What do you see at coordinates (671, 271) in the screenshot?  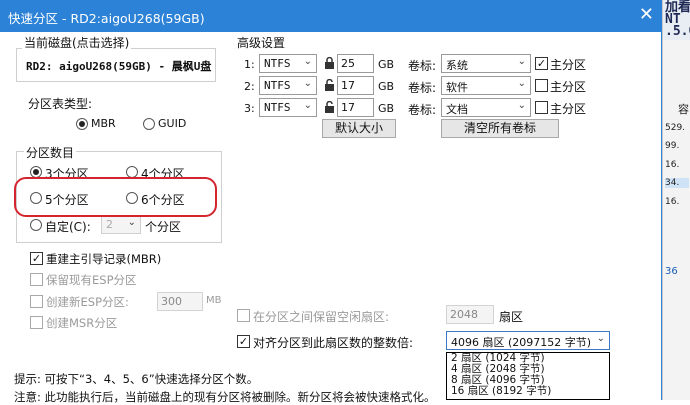 I see `background-app-cell: 36` at bounding box center [671, 271].